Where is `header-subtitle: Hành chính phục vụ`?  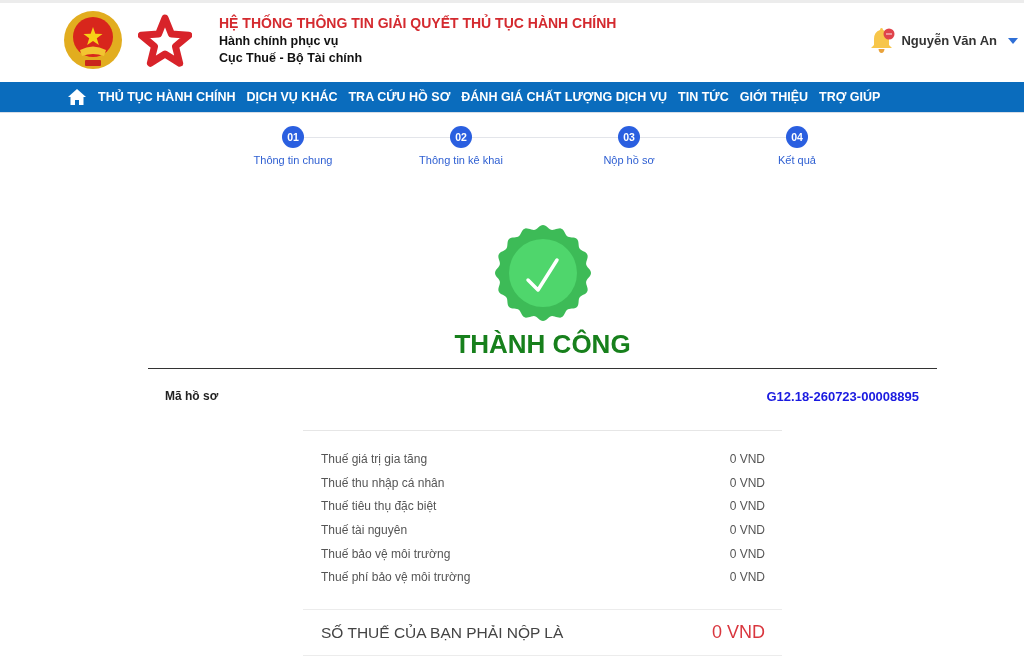
header-subtitle: Hành chính phục vụ is located at coordinates (279, 41).